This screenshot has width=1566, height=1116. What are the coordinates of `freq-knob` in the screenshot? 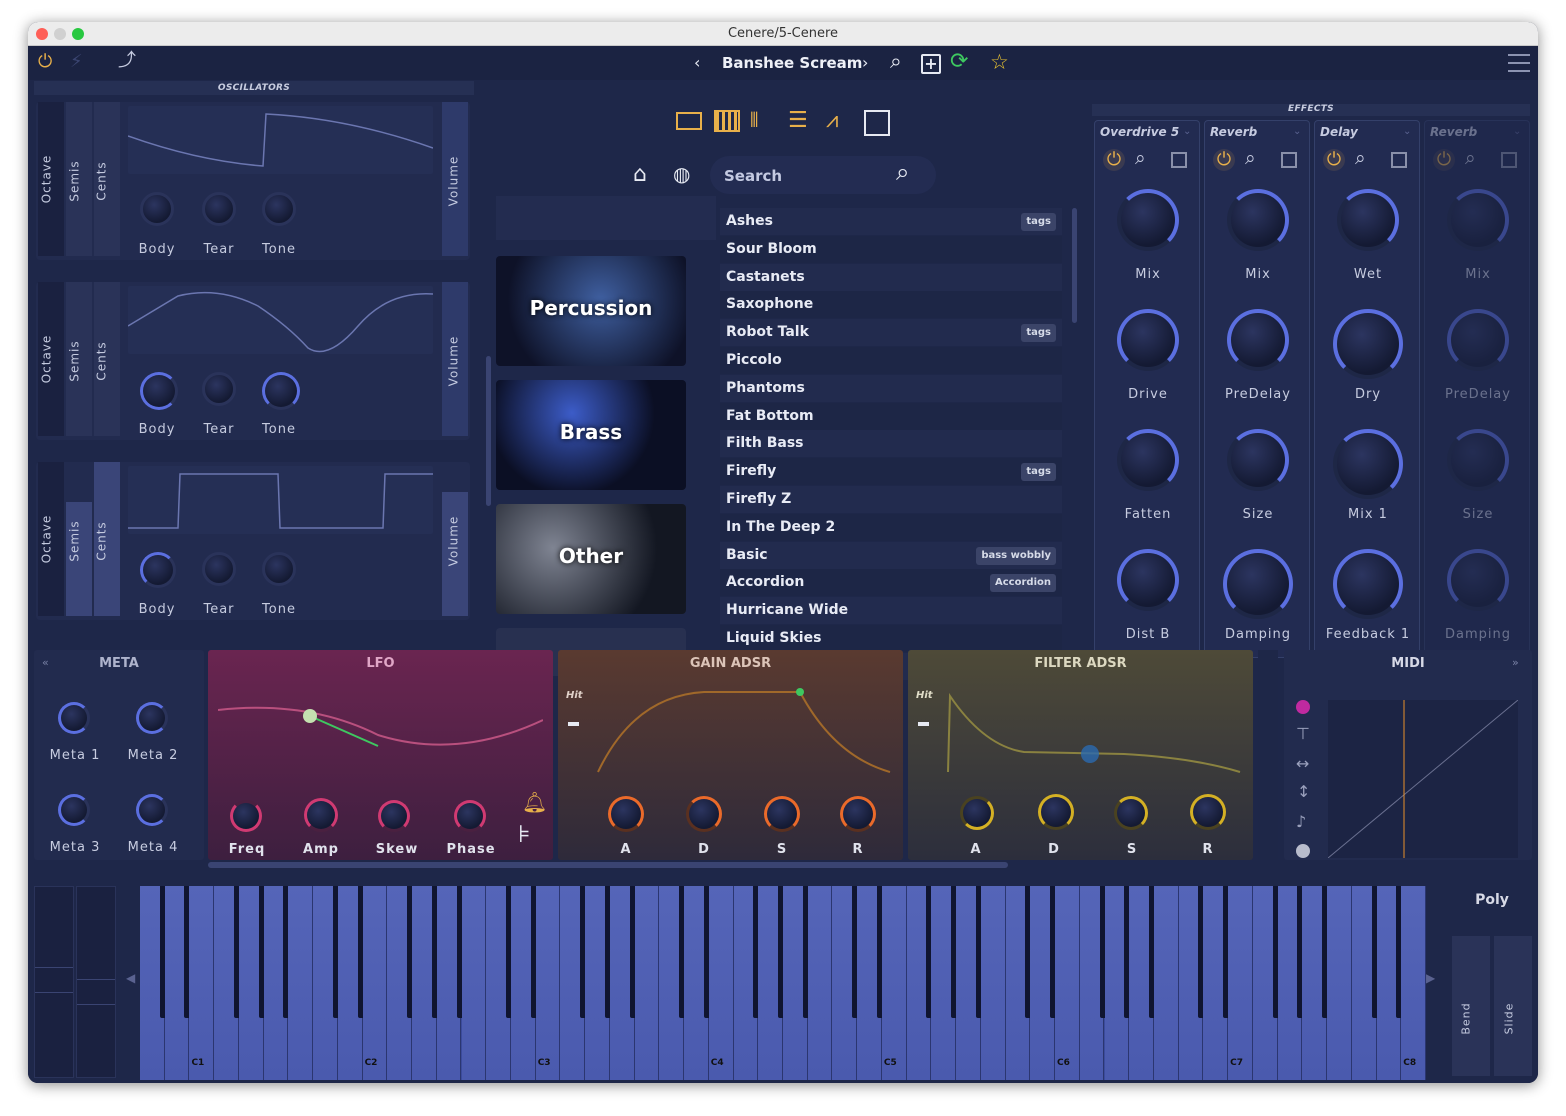 It's located at (246, 816).